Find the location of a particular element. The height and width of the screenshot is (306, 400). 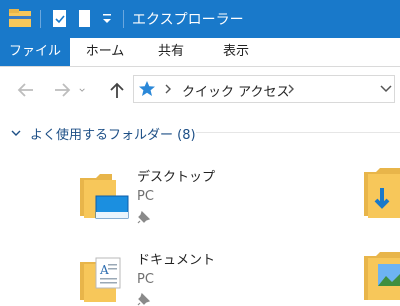

up-icon is located at coordinates (117, 90).